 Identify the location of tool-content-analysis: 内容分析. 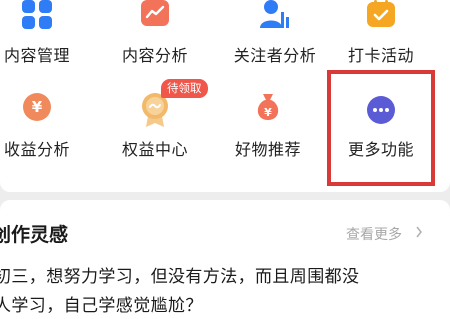
(155, 40).